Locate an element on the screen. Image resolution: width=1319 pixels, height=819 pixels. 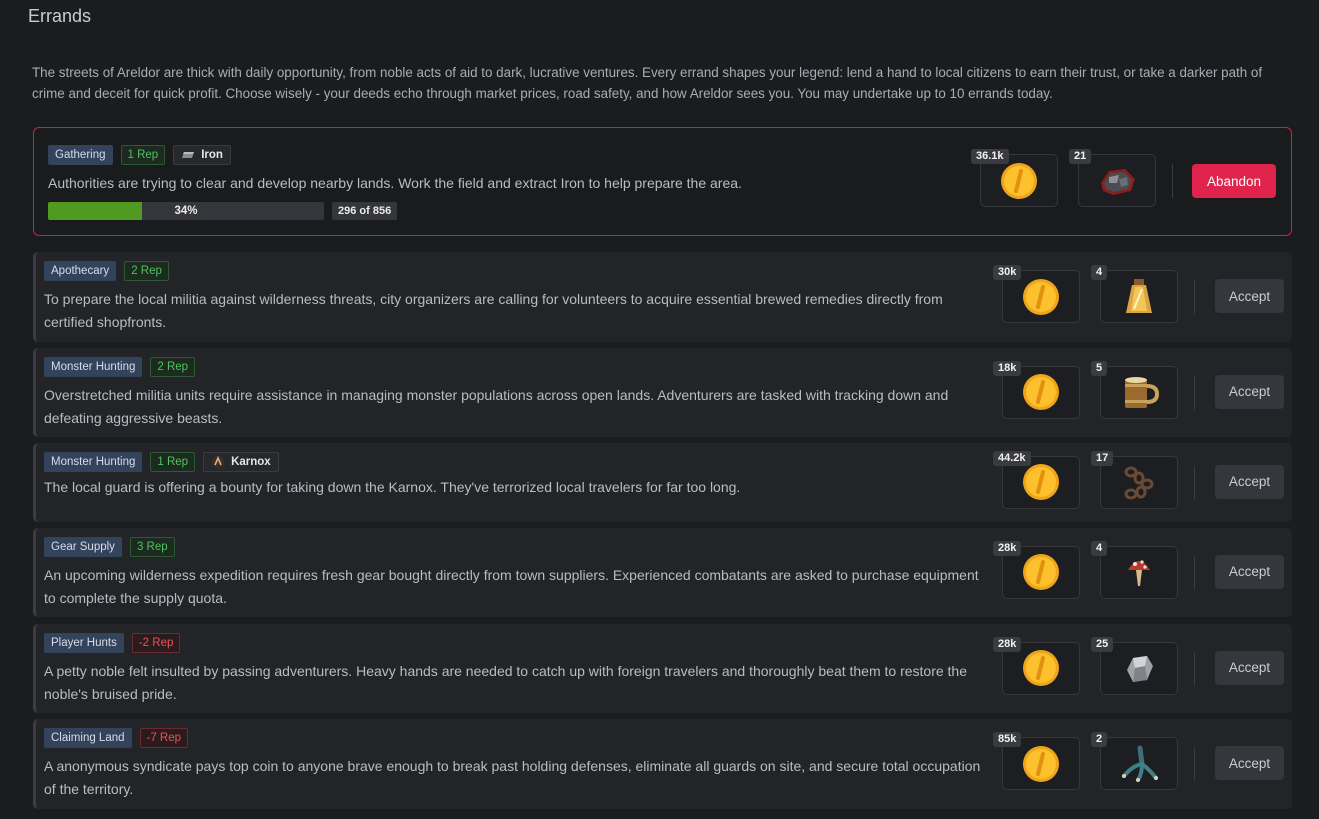
item-reward-slot: 5 is located at coordinates (1134, 389).